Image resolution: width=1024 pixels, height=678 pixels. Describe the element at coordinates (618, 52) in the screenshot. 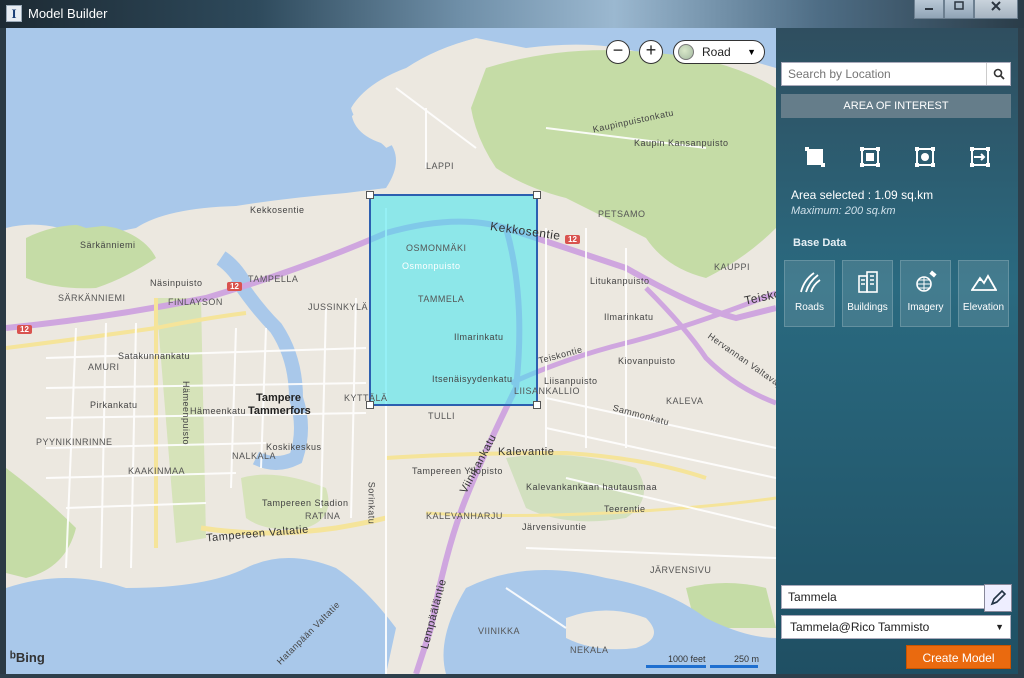

I see `zoom-out-button: −` at that location.